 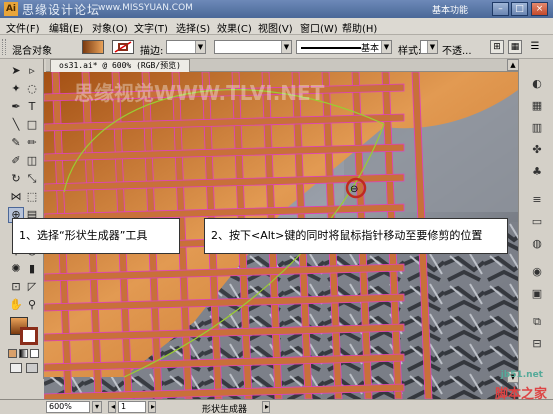 I want to click on right-panel-dock: ▲ ◐ ▦ ▥ ✤ ♣ ≡ ▭ ◍ ◉ ▣ ⧉ ⊟ ▼, so click(x=530, y=229).